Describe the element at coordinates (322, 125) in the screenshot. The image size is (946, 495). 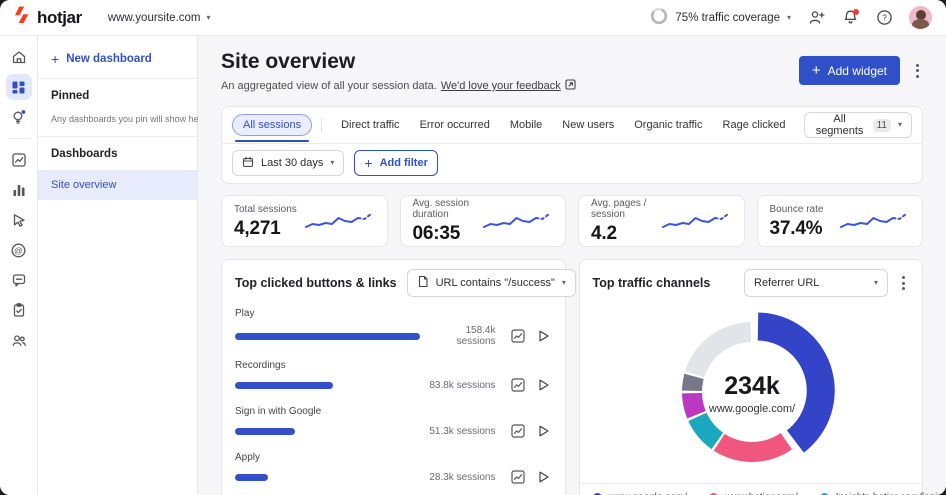
I see `tab-divider` at that location.